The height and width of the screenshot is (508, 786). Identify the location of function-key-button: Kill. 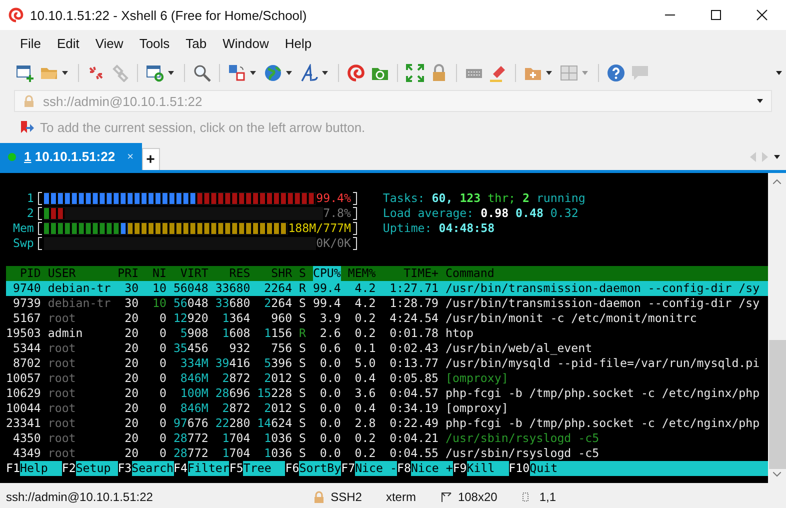
(487, 468).